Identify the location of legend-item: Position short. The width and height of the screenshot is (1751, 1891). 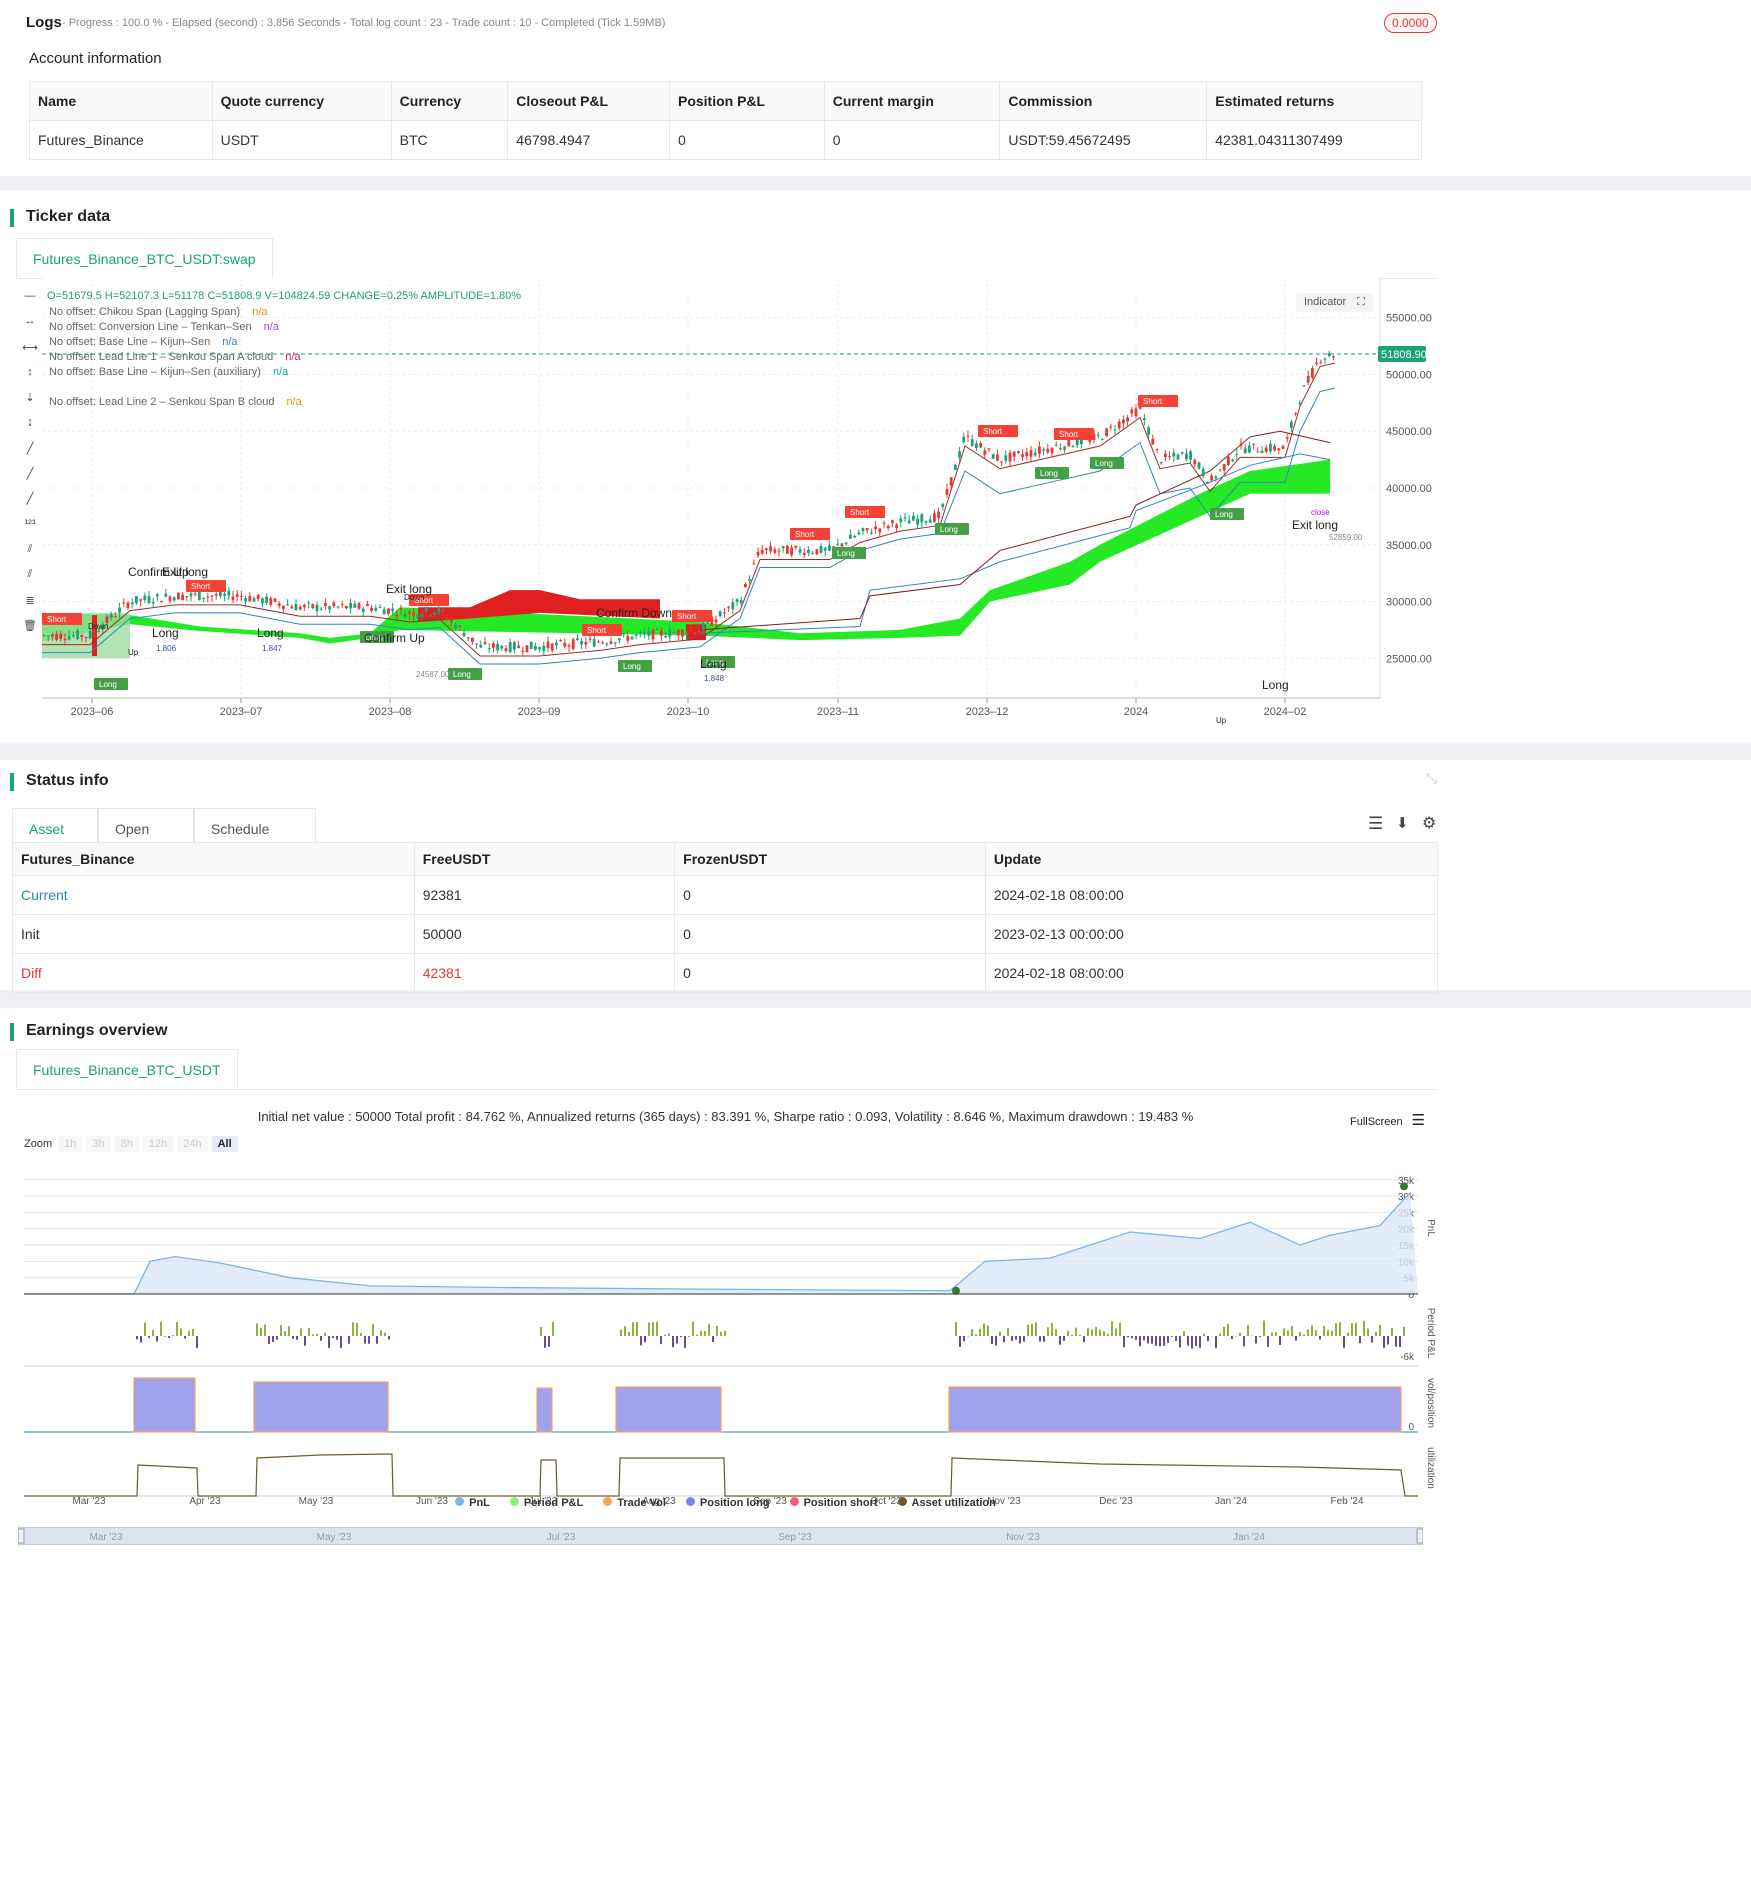
(833, 1503).